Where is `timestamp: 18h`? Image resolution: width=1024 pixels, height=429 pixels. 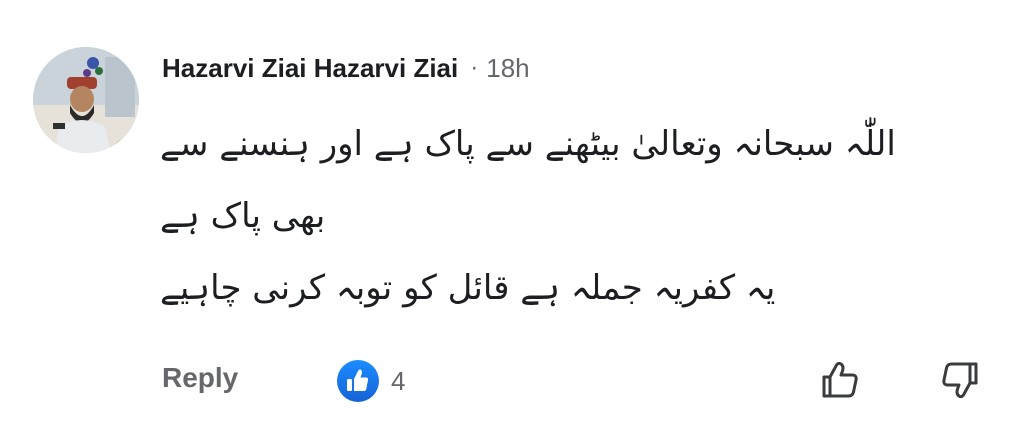
timestamp: 18h is located at coordinates (507, 68).